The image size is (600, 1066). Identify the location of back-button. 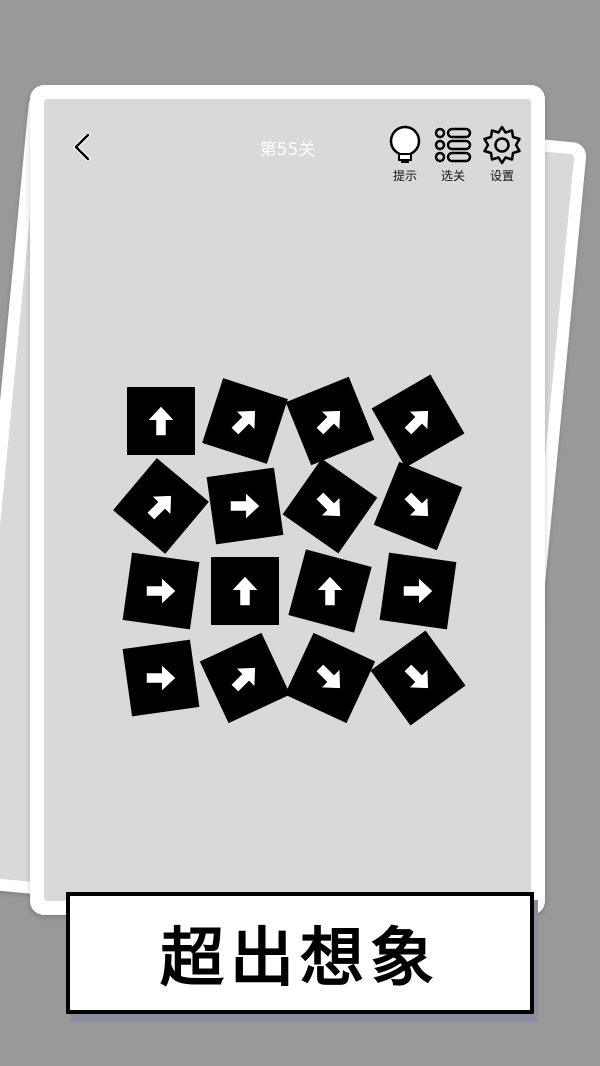
(82, 147).